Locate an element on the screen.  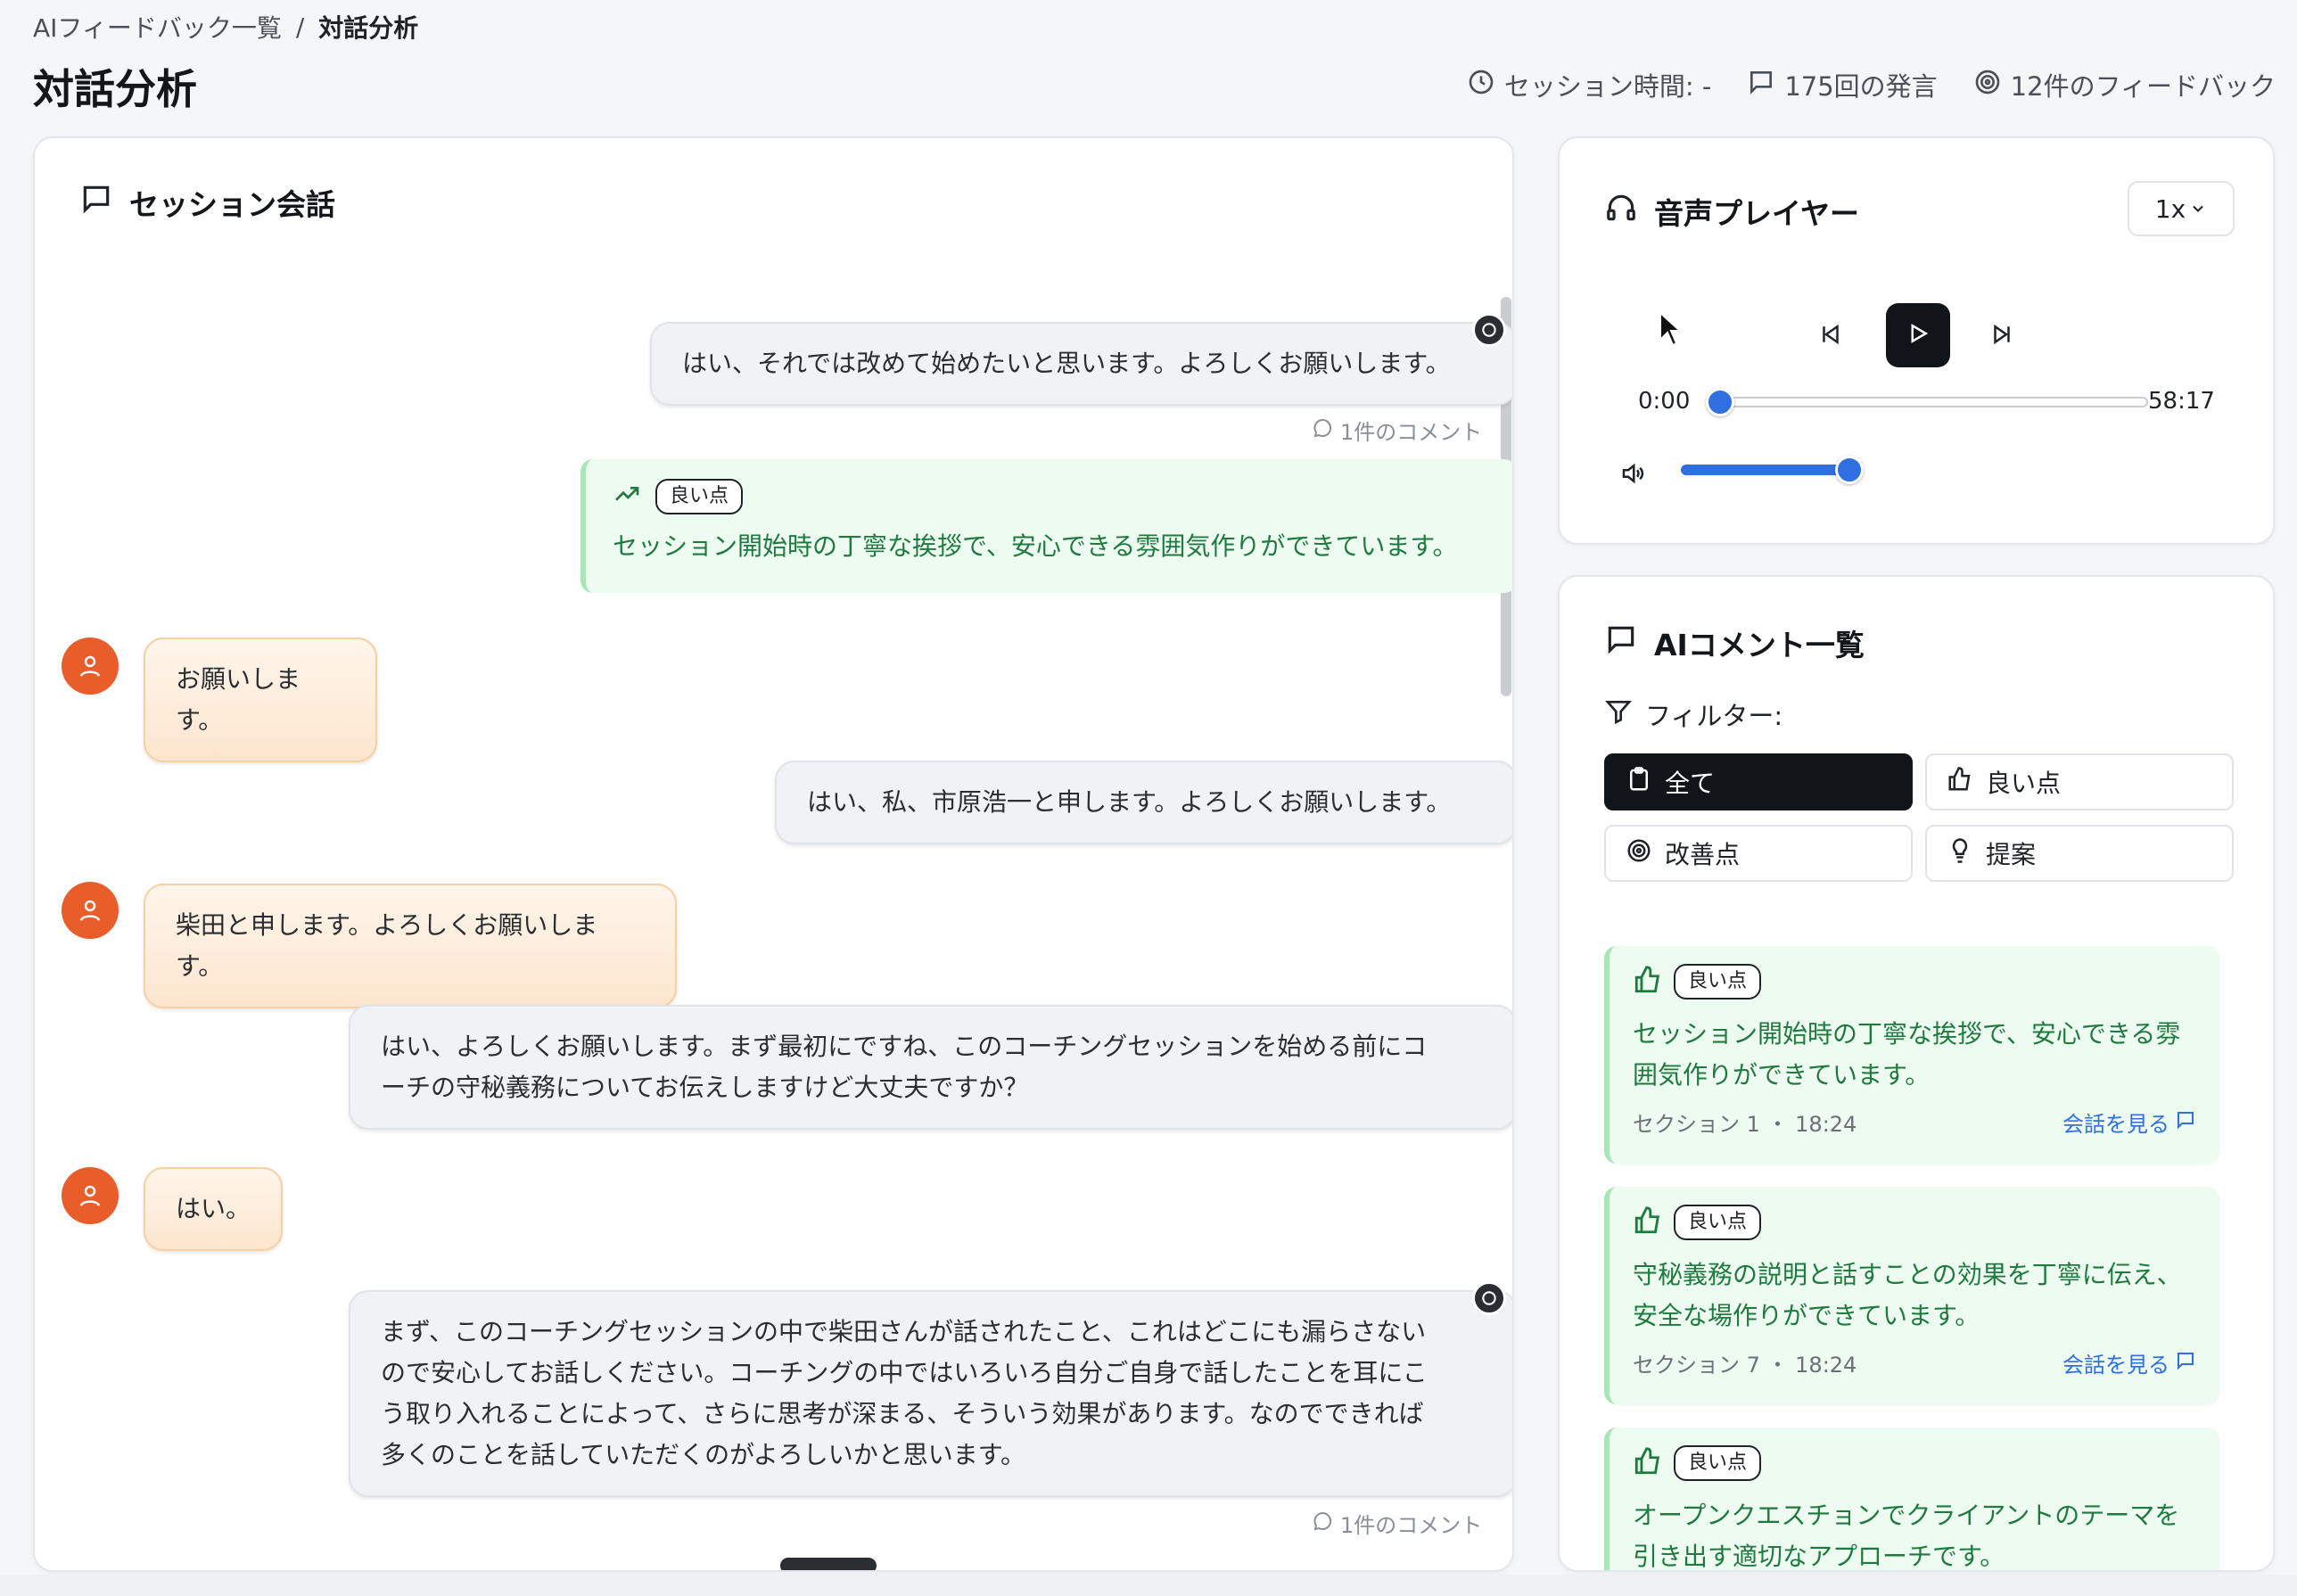
client-message: 柴田と申します。よろしくお願いします。 is located at coordinates (410, 946).